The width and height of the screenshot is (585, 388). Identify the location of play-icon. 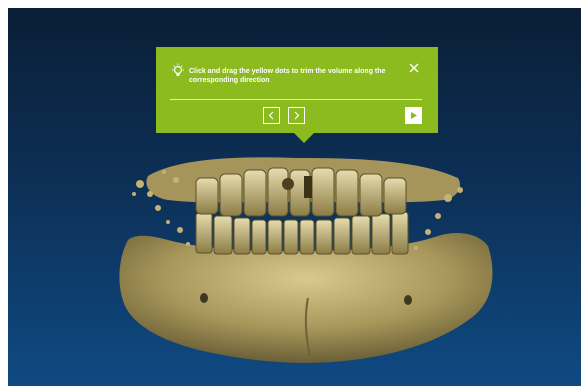
(414, 115).